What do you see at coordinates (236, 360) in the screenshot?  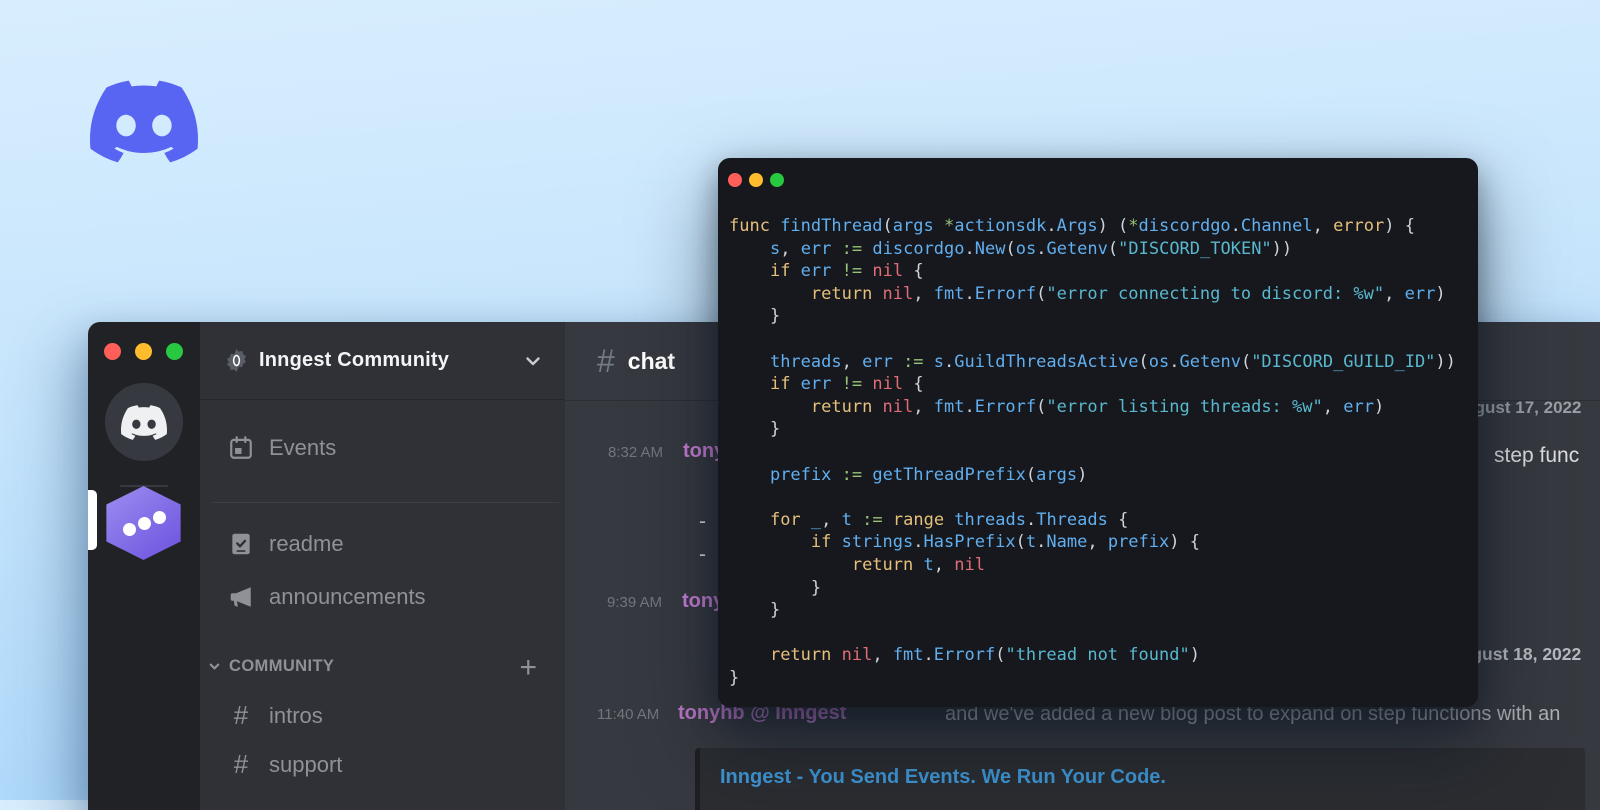 I see `verified-badge-icon` at bounding box center [236, 360].